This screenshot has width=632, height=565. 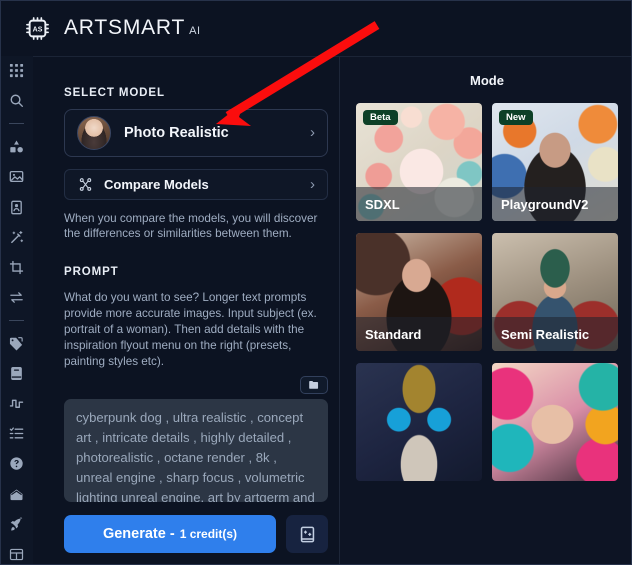 What do you see at coordinates (16, 310) in the screenshot?
I see `icon-rail` at bounding box center [16, 310].